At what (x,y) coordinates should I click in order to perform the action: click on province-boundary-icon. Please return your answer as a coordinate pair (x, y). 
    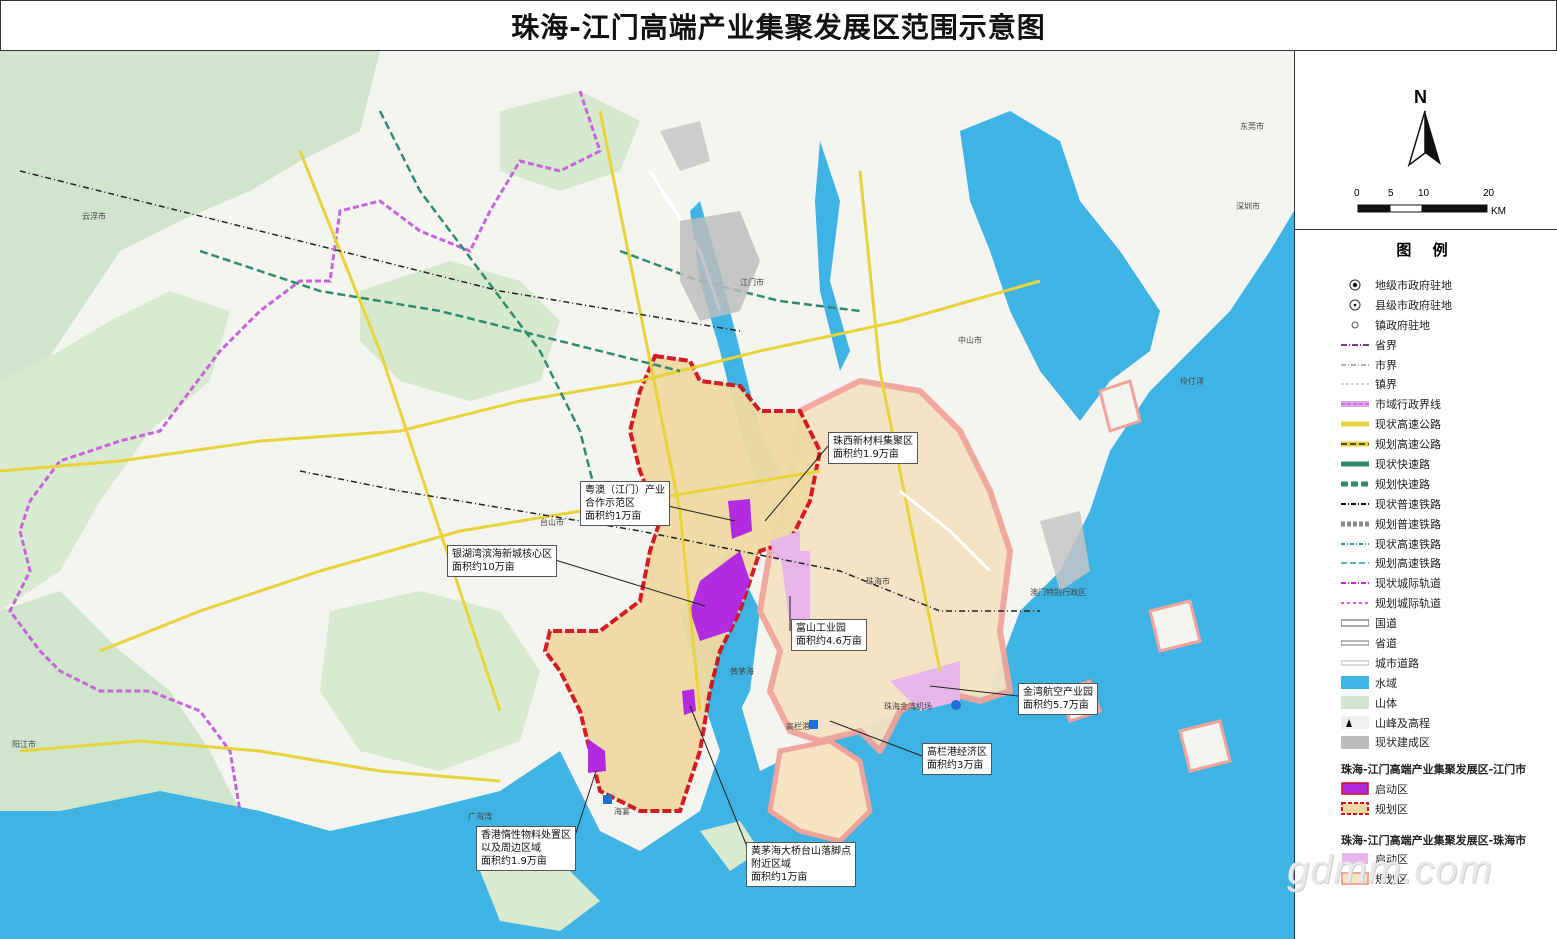
    Looking at the image, I should click on (1355, 344).